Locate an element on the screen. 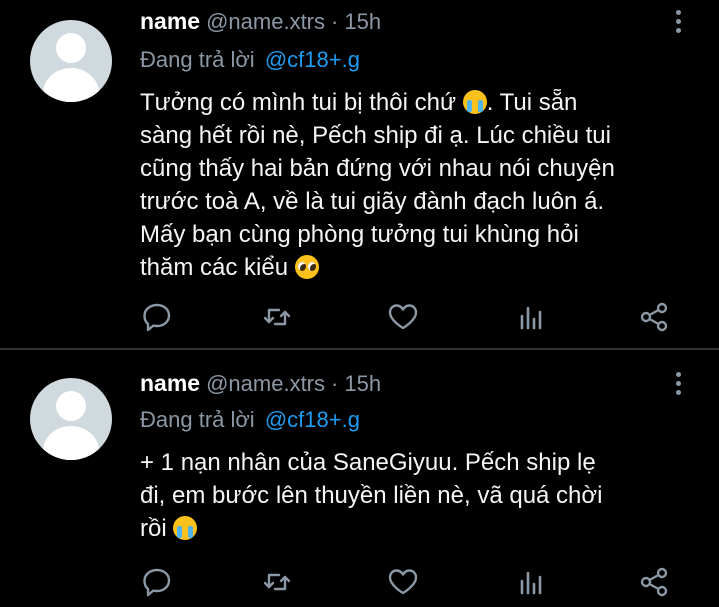 Image resolution: width=719 pixels, height=607 pixels. text-segment: . Tui sẵn is located at coordinates (532, 102).